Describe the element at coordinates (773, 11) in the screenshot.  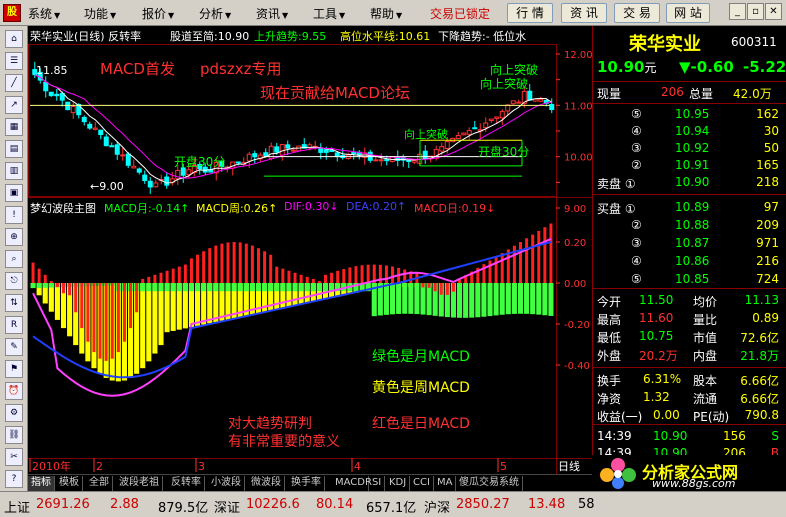
I see `close-icon: ✕` at that location.